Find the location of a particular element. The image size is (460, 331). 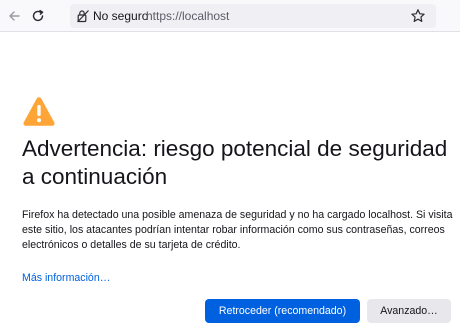

back-arrow-icon is located at coordinates (14, 16).